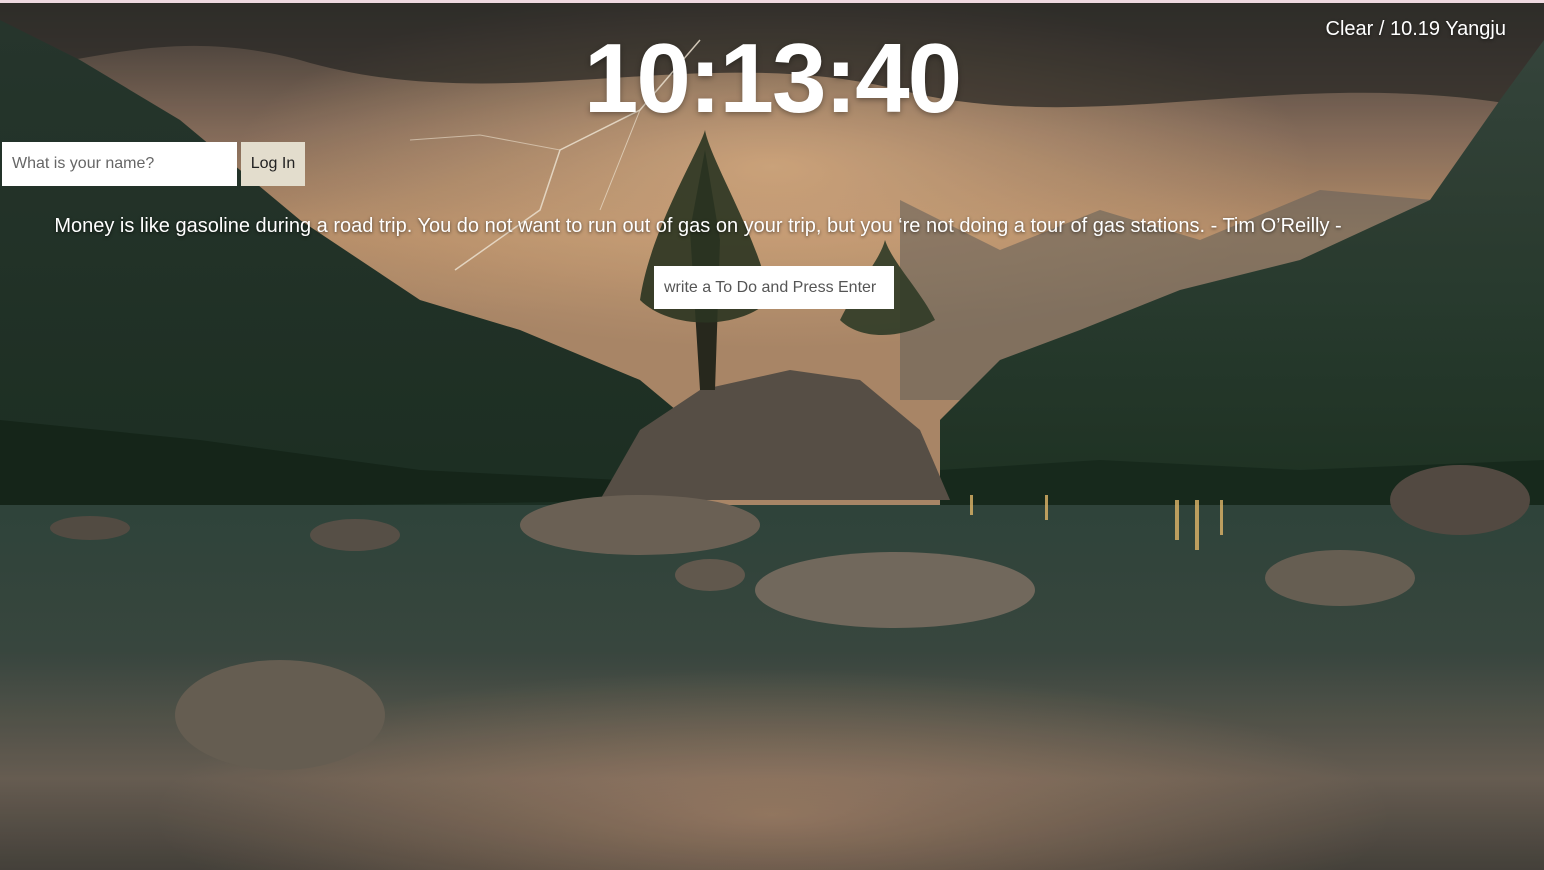 The height and width of the screenshot is (870, 1544). I want to click on weather-info: Clear / 10.19 Yangju, so click(1416, 29).